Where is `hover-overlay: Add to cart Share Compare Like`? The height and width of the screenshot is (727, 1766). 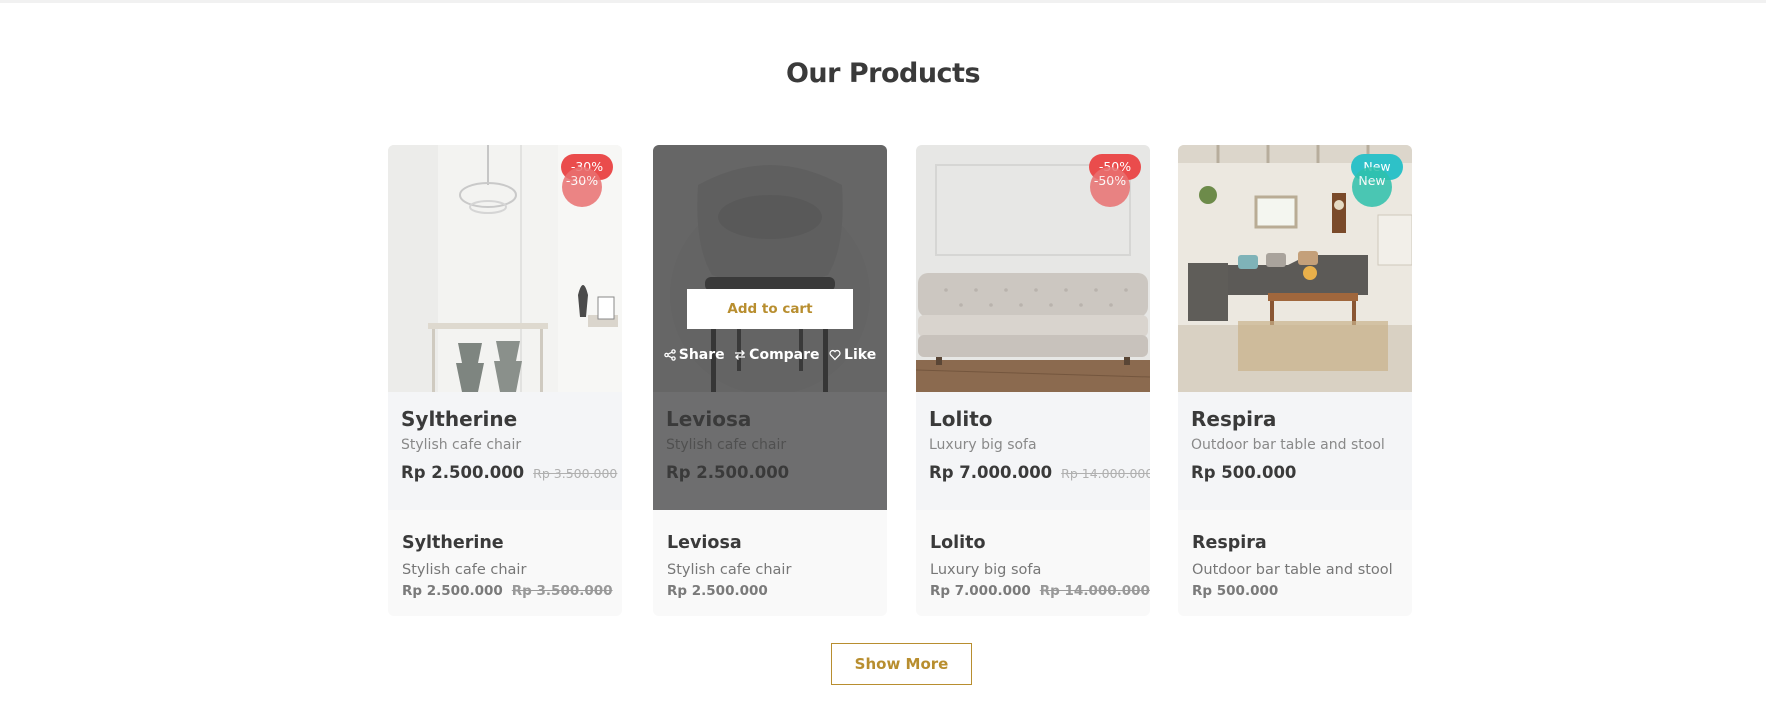 hover-overlay: Add to cart Share Compare Like is located at coordinates (770, 327).